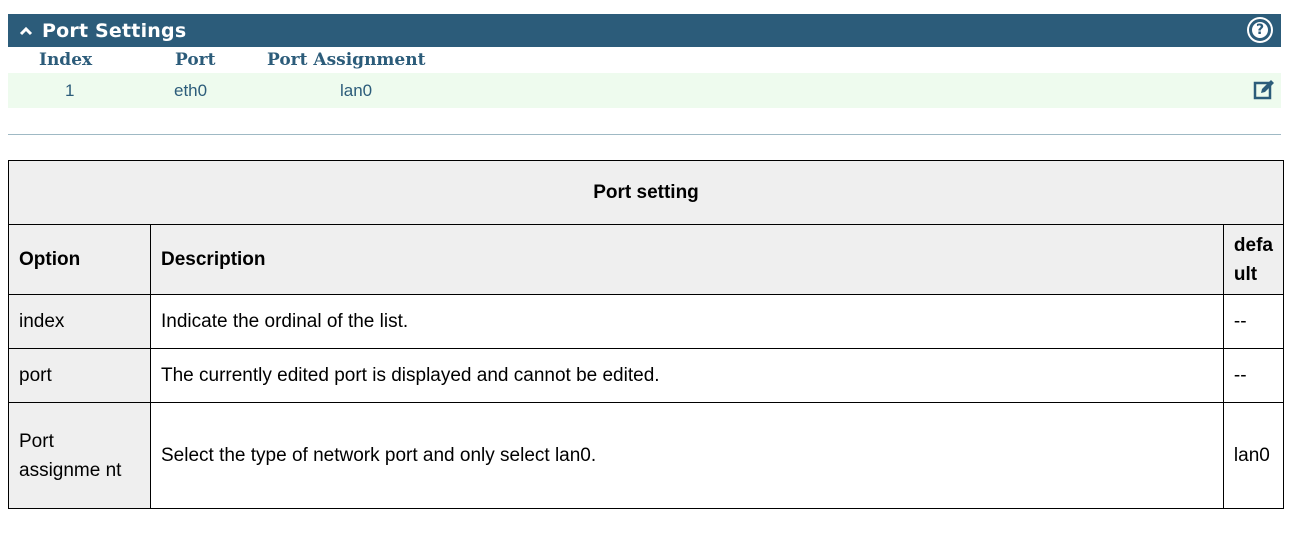 Image resolution: width=1291 pixels, height=549 pixels. Describe the element at coordinates (346, 60) in the screenshot. I see `column-header-port-assignment: Port Assignment` at that location.